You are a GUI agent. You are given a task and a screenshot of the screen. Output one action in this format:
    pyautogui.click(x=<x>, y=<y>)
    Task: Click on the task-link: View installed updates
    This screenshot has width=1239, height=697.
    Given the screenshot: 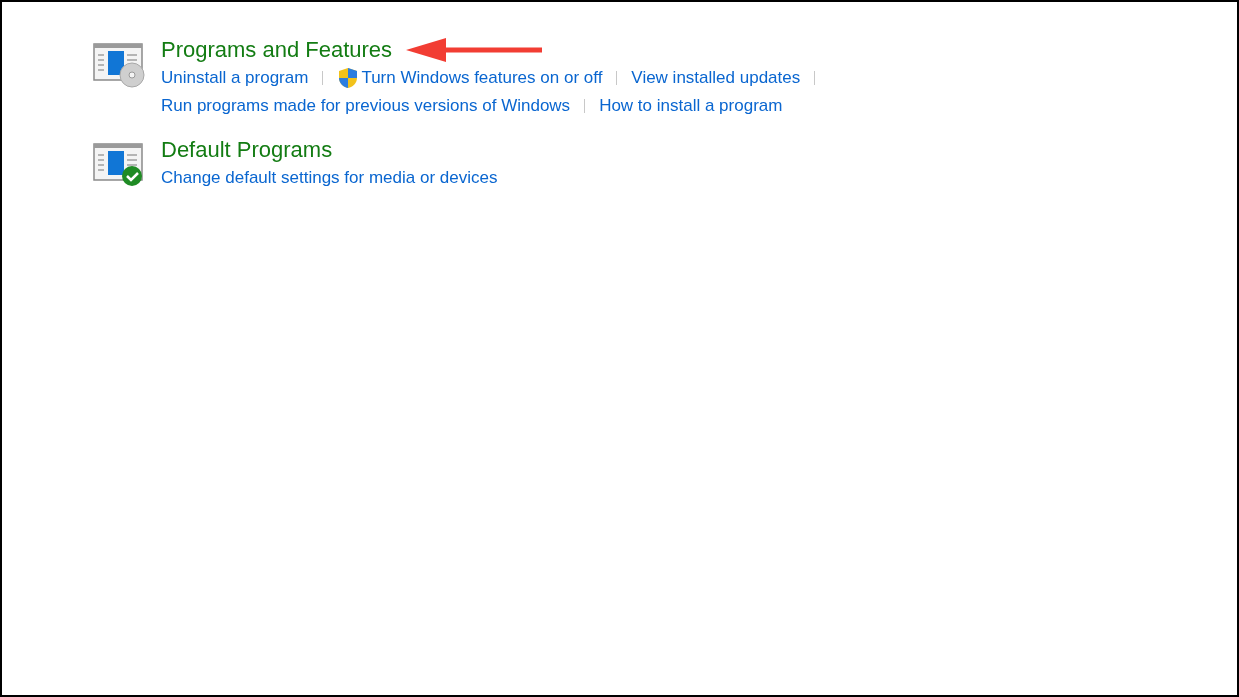 What is the action you would take?
    pyautogui.click(x=716, y=78)
    